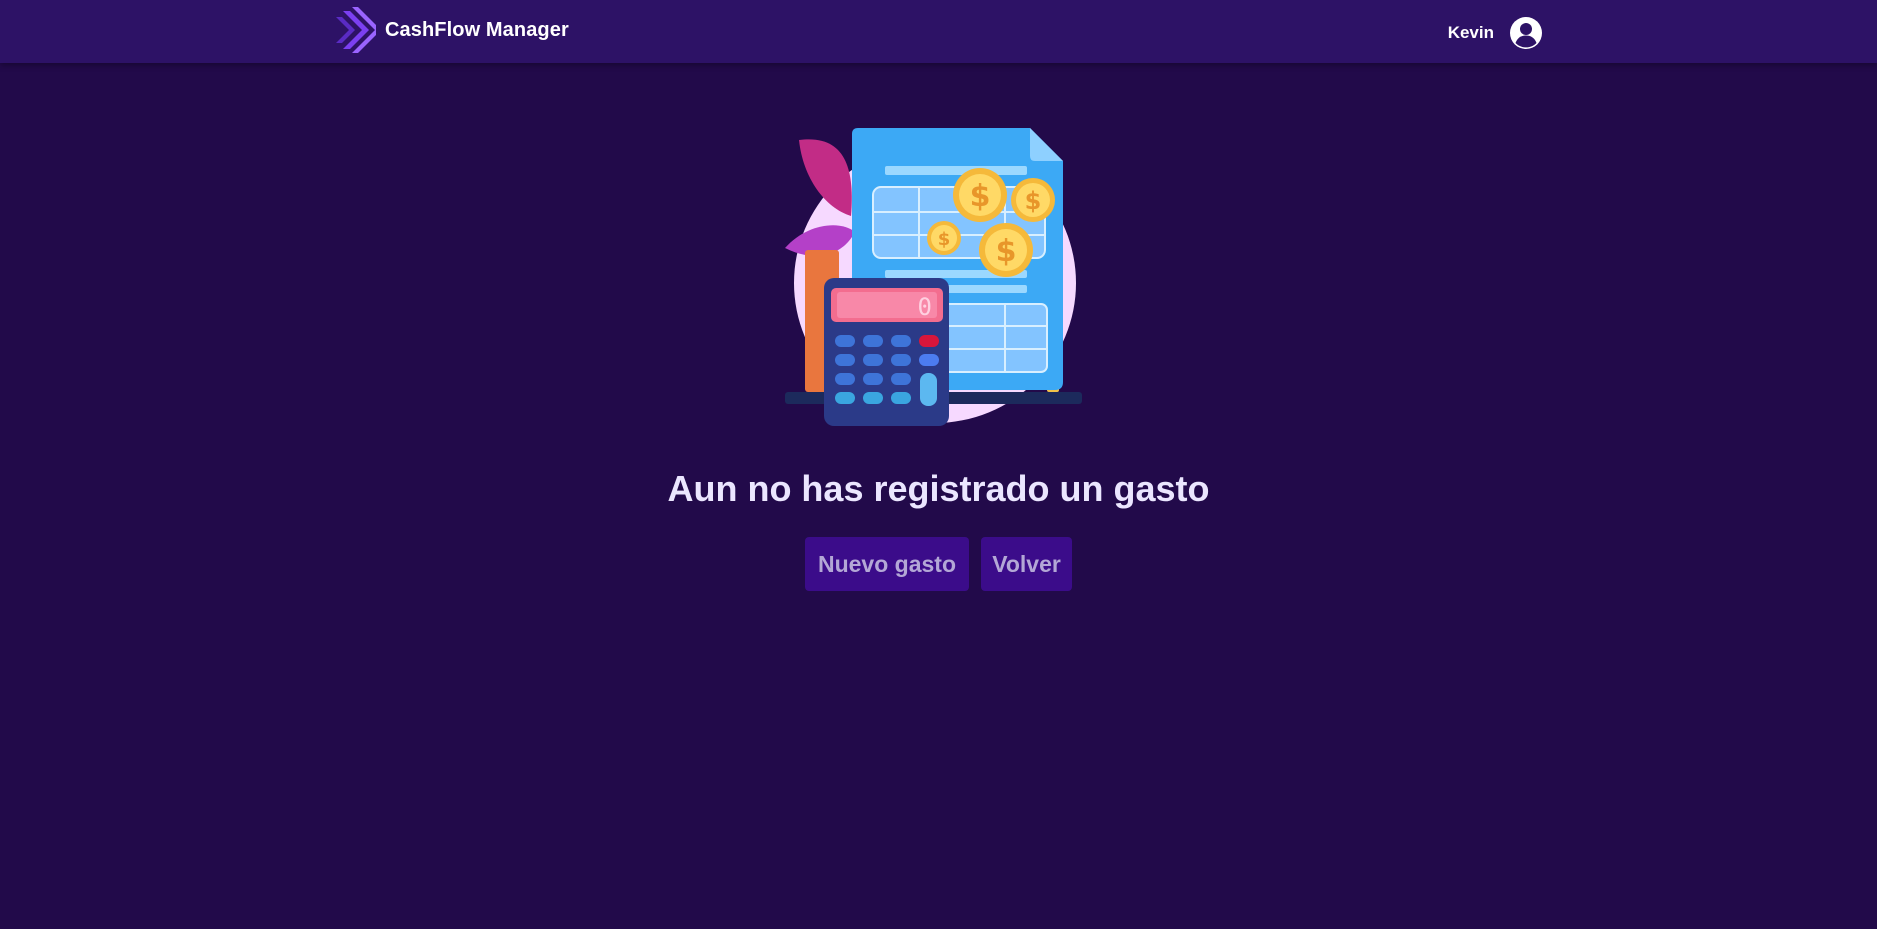 The height and width of the screenshot is (929, 1877). Describe the element at coordinates (887, 564) in the screenshot. I see `new-expense-button: Nuevo gasto` at that location.